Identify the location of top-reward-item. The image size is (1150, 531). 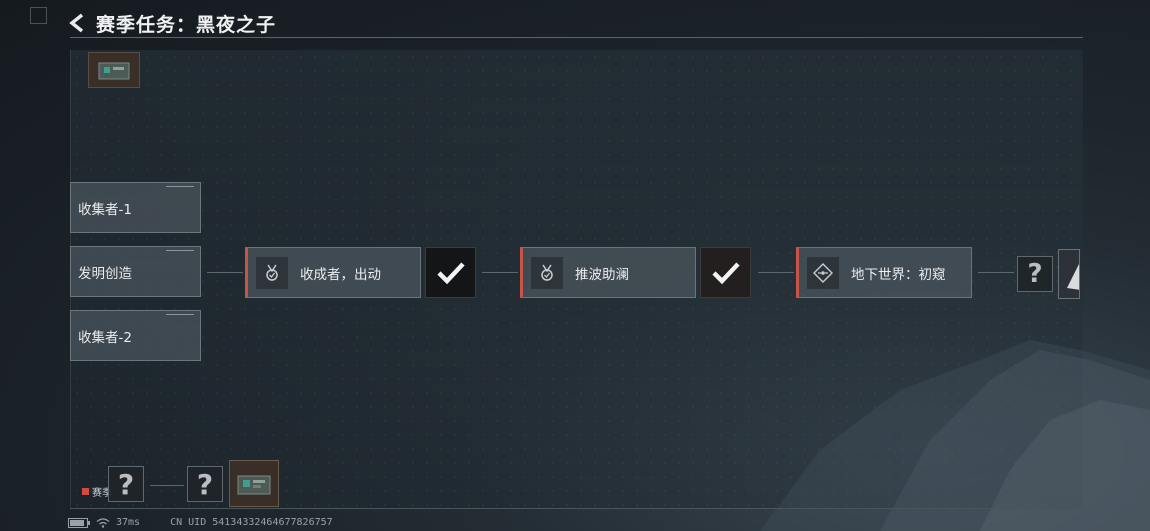
(114, 70).